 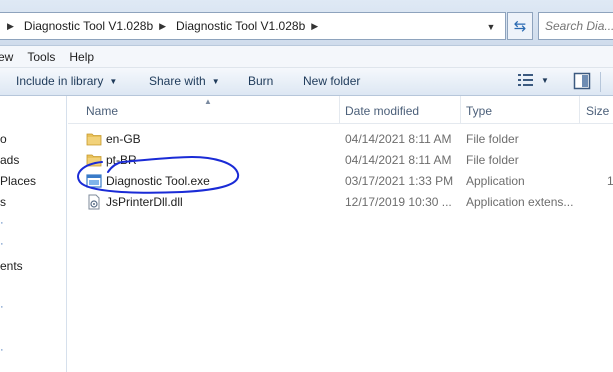 What do you see at coordinates (208, 101) in the screenshot?
I see `sort-ascending-icon: ▲` at bounding box center [208, 101].